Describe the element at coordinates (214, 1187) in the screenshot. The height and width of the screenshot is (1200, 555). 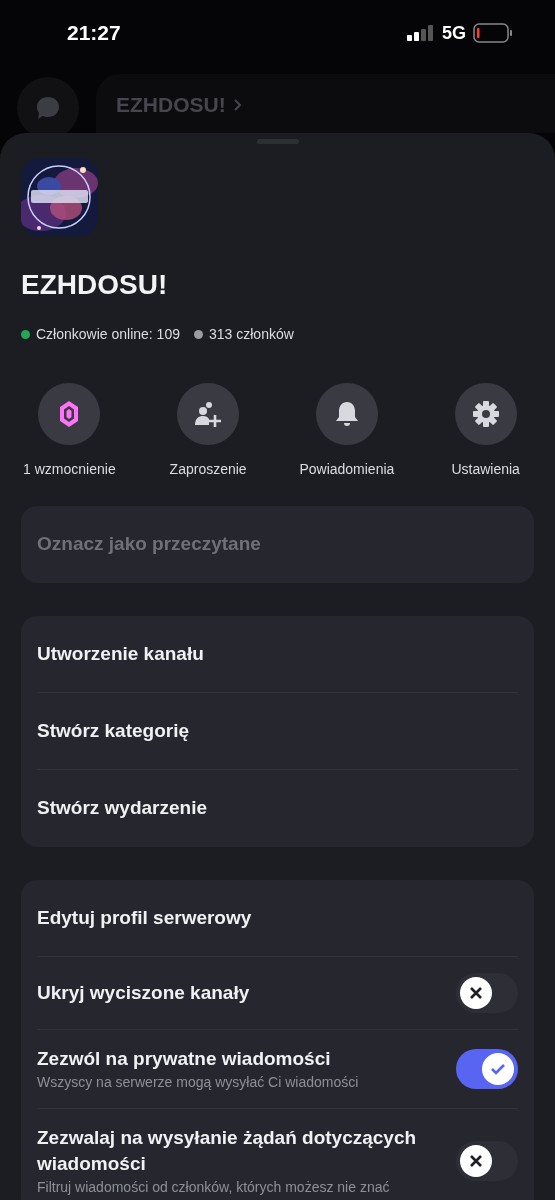
I see `row-description: Filtruj wiadomości od członków, których możesz nie znać` at that location.